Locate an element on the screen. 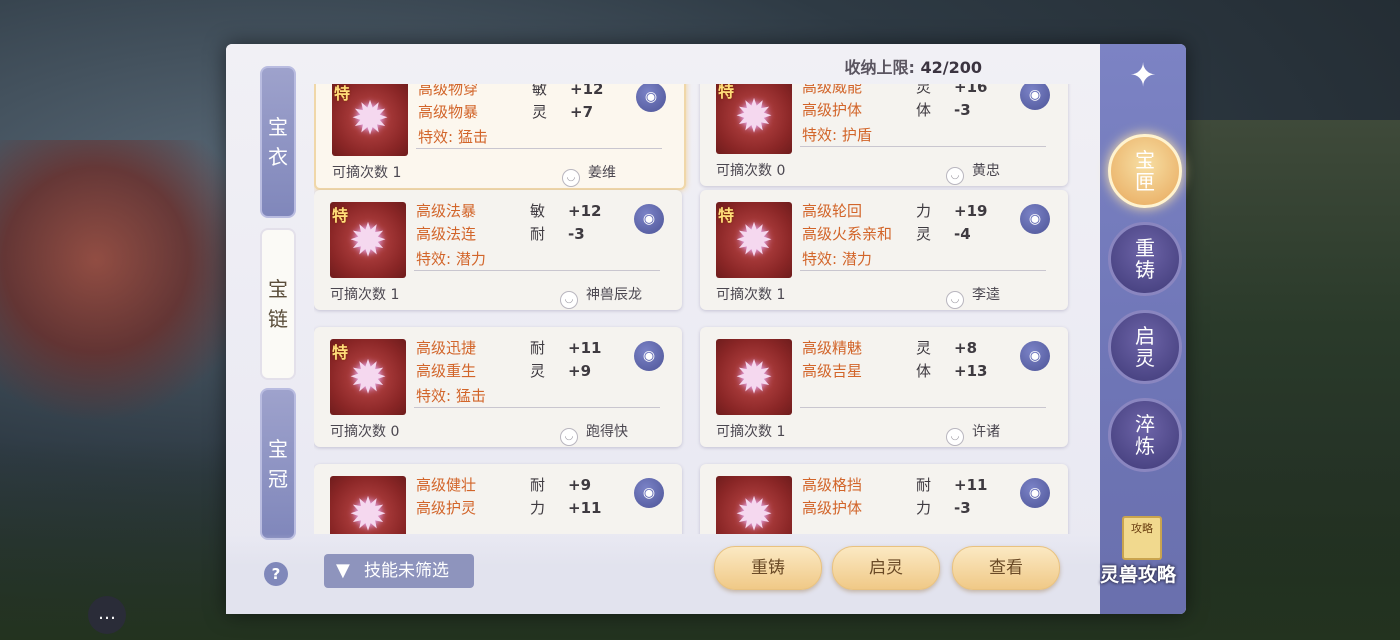 The image size is (1400, 640). stat-value: +12 is located at coordinates (587, 91).